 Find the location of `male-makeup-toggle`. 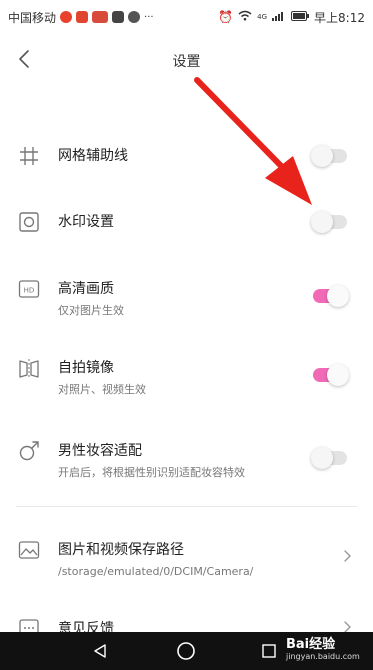

male-makeup-toggle is located at coordinates (329, 458).